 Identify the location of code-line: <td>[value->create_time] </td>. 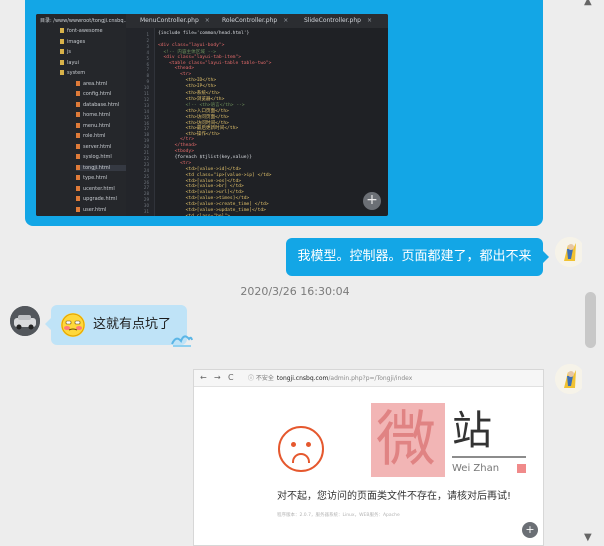
(213, 205).